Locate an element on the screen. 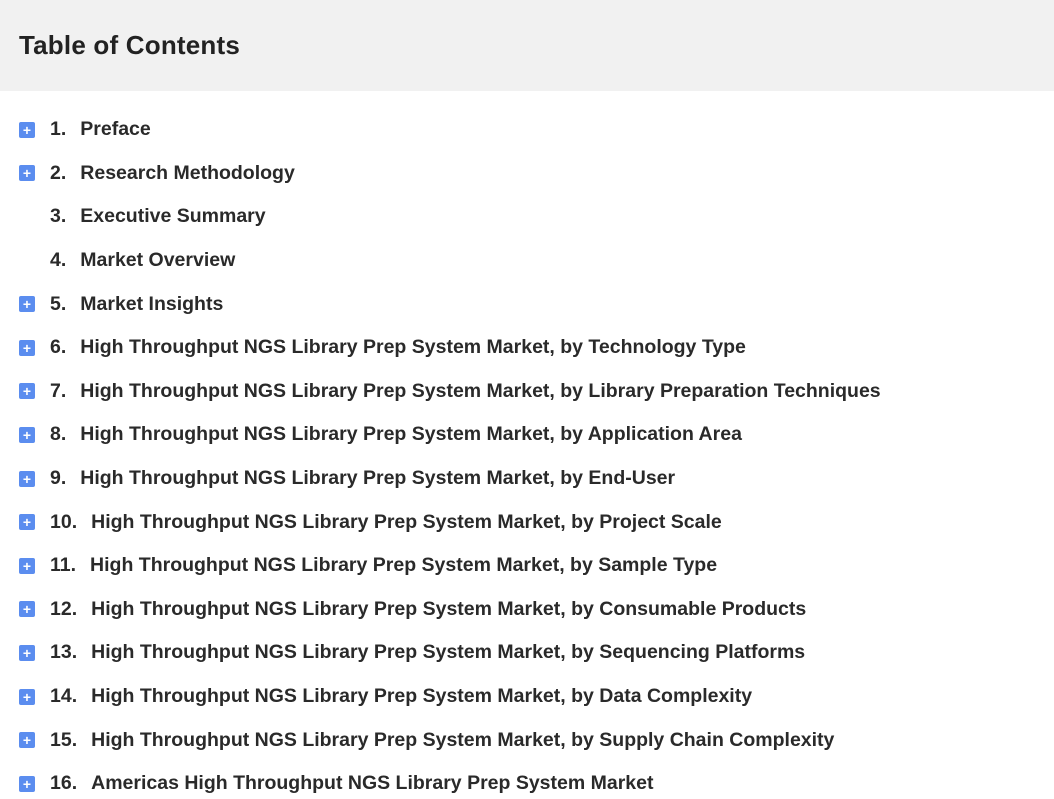 The width and height of the screenshot is (1054, 799). toc-item-number: 5. is located at coordinates (58, 303).